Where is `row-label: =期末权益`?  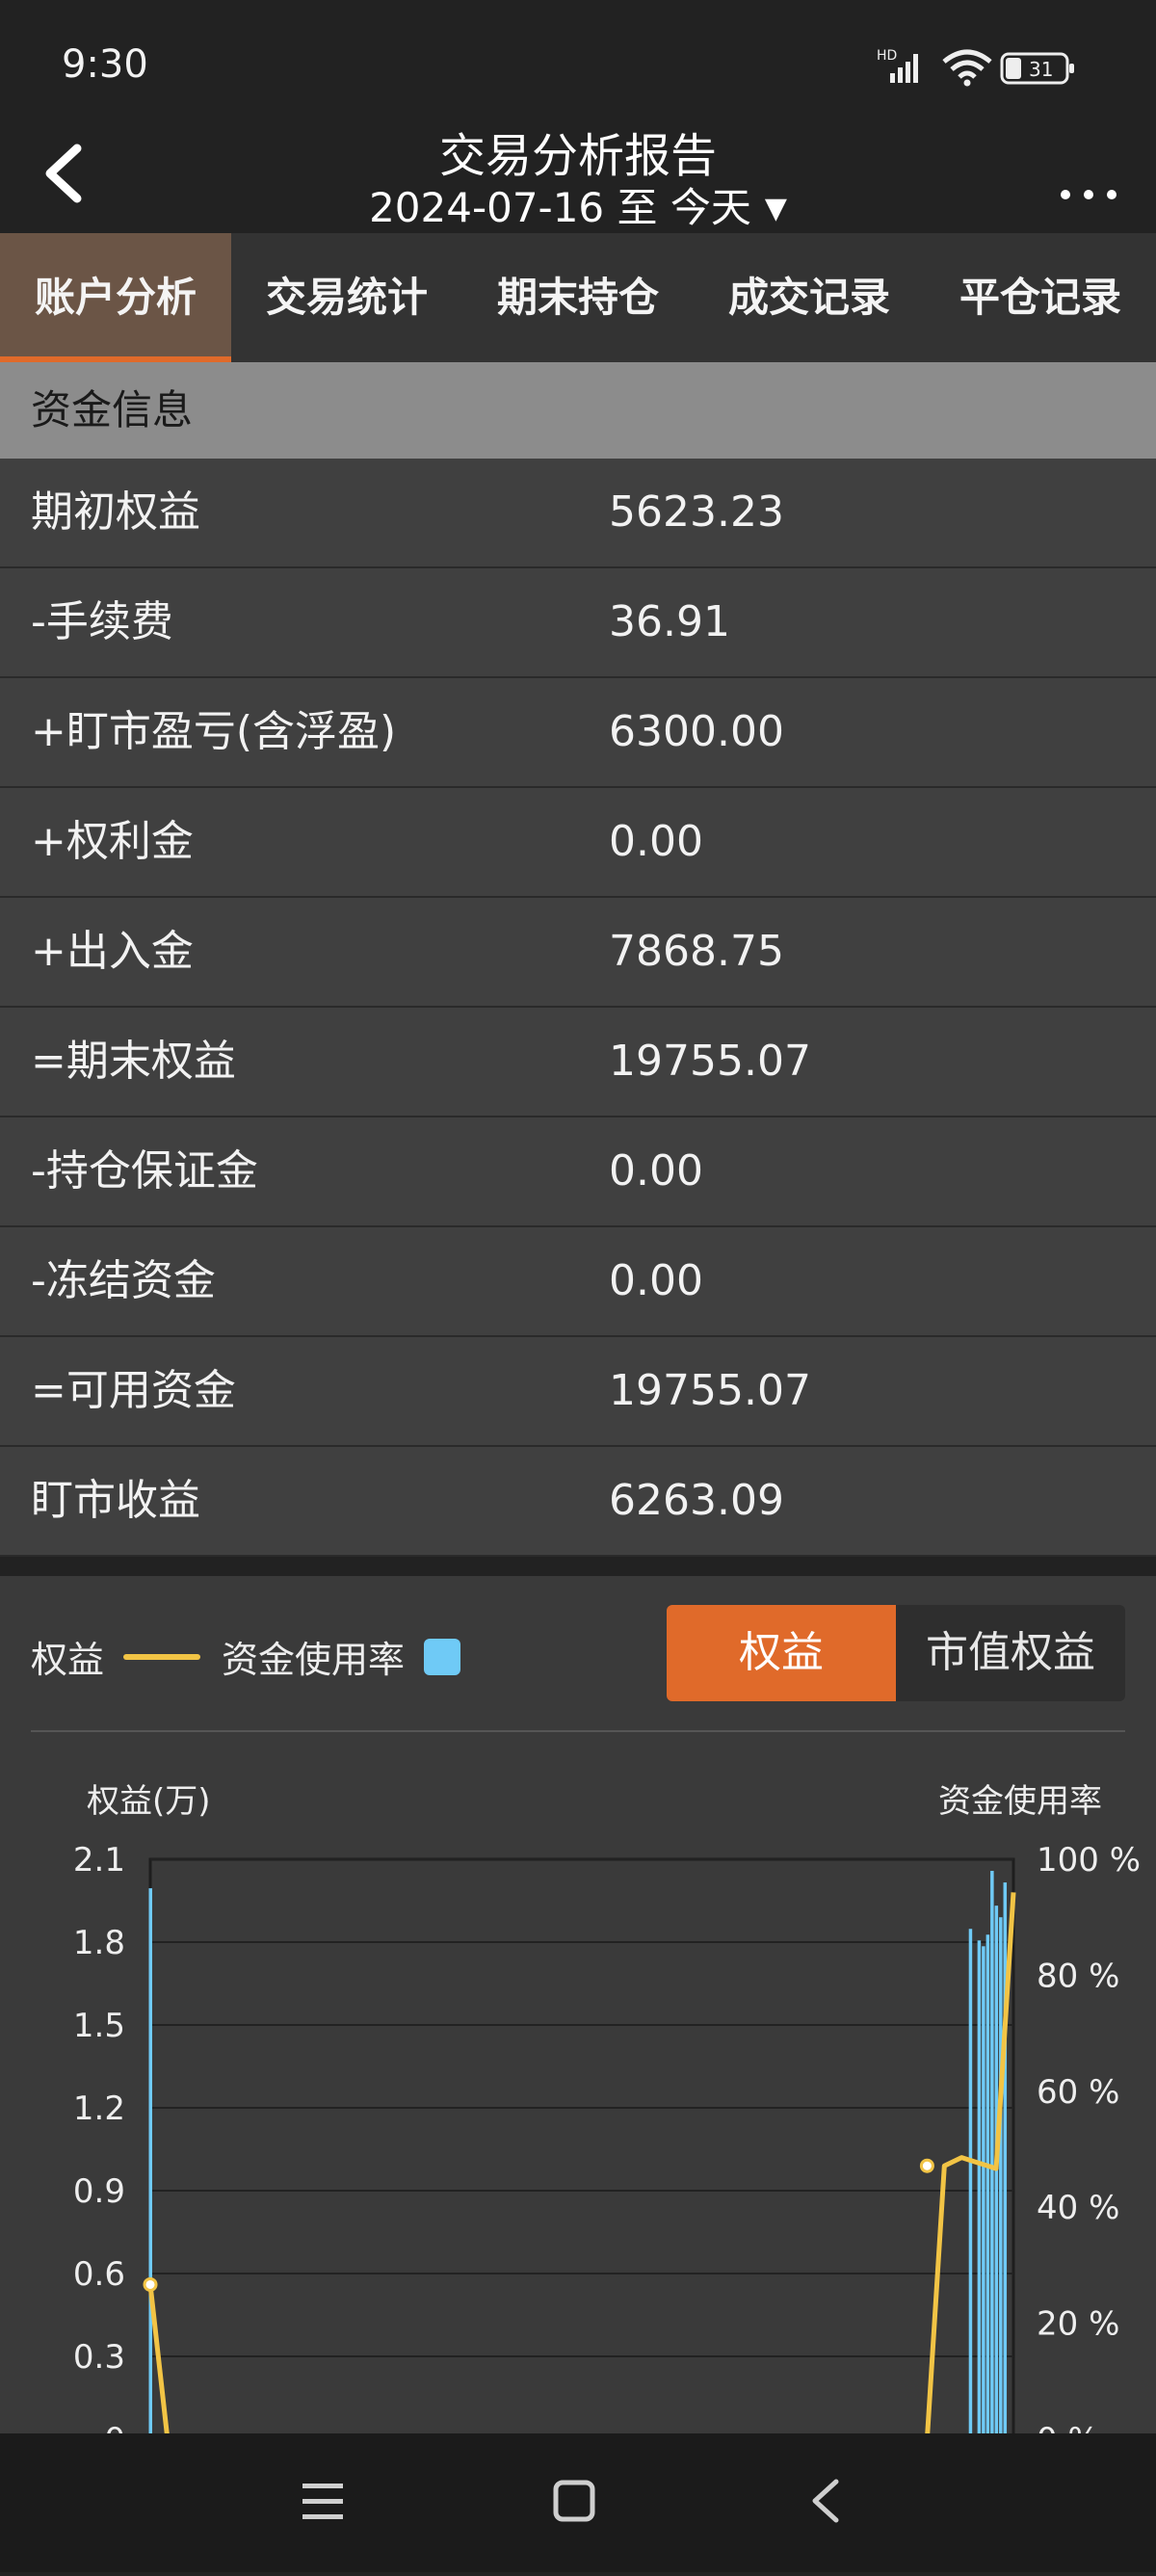
row-label: =期末权益 is located at coordinates (133, 1061).